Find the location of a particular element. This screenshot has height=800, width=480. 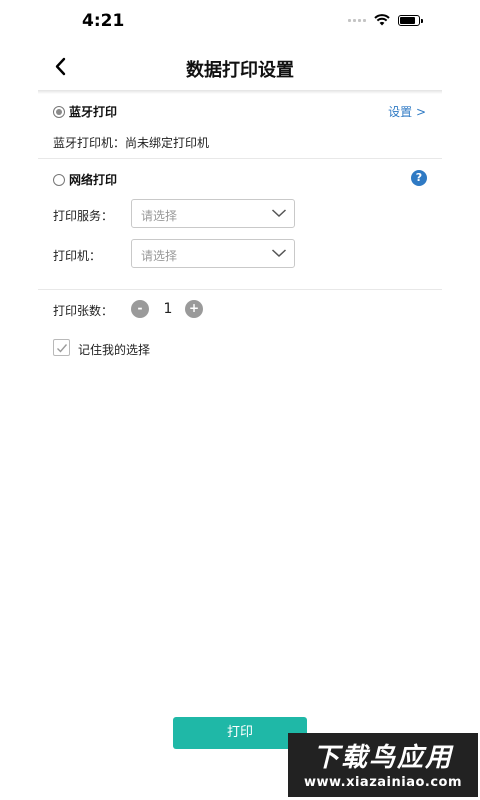

network-print-option: 网络打印 is located at coordinates (85, 179).